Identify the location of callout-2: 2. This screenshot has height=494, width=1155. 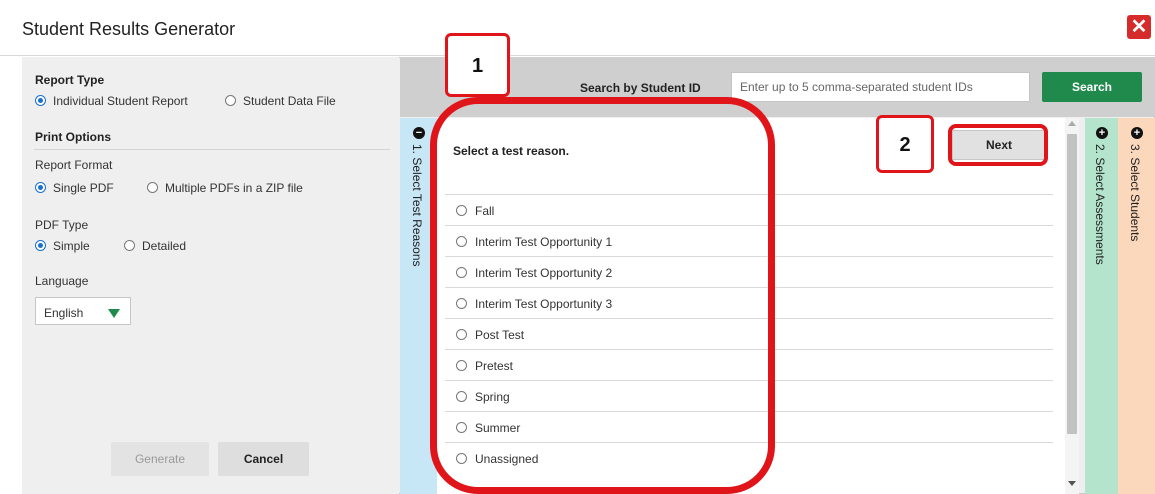
(905, 144).